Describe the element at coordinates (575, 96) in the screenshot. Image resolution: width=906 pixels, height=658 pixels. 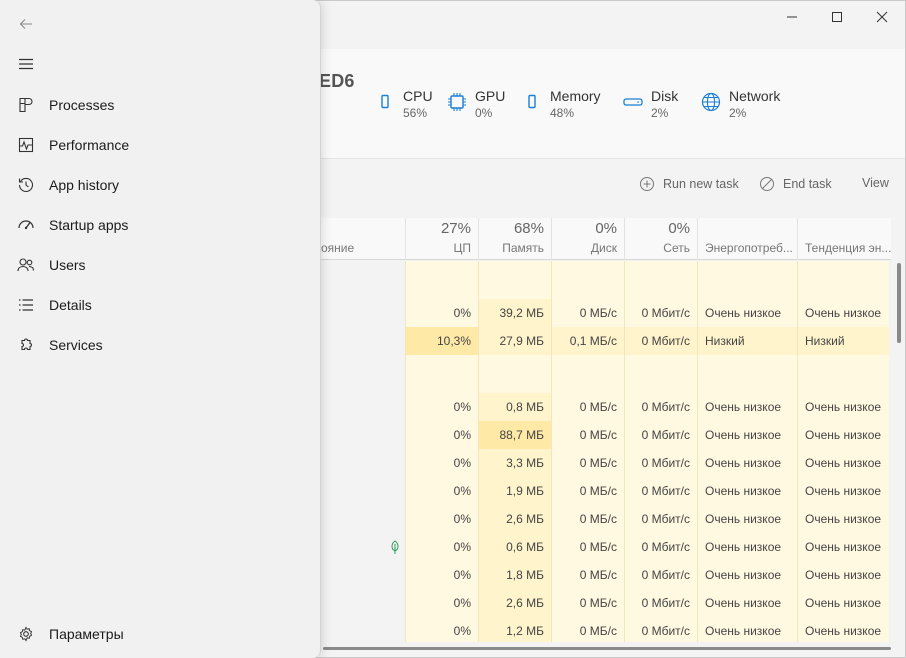
I see `metric-label: Memory` at that location.